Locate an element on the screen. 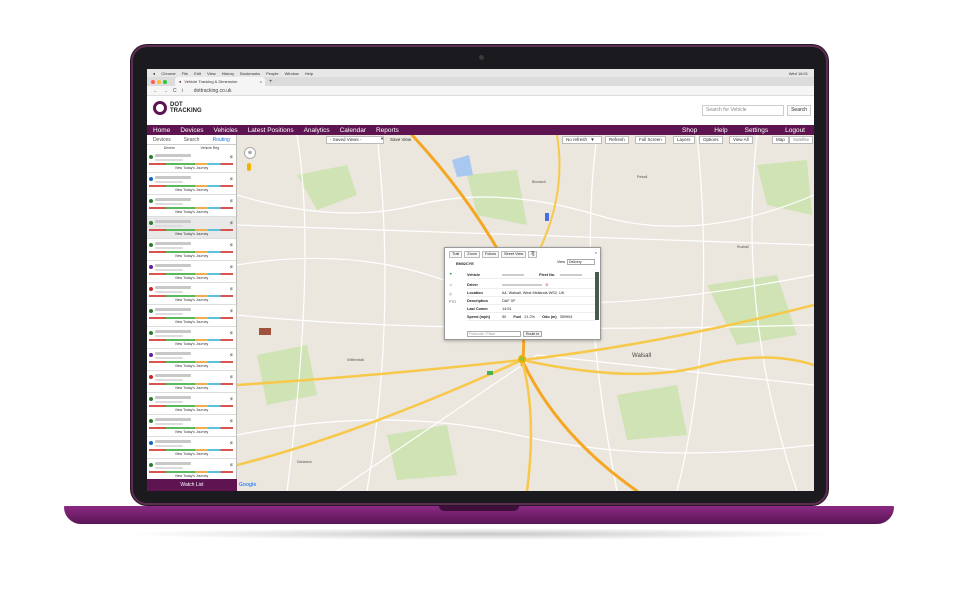 The height and width of the screenshot is (598, 958). tab-close-icon: × is located at coordinates (262, 81).